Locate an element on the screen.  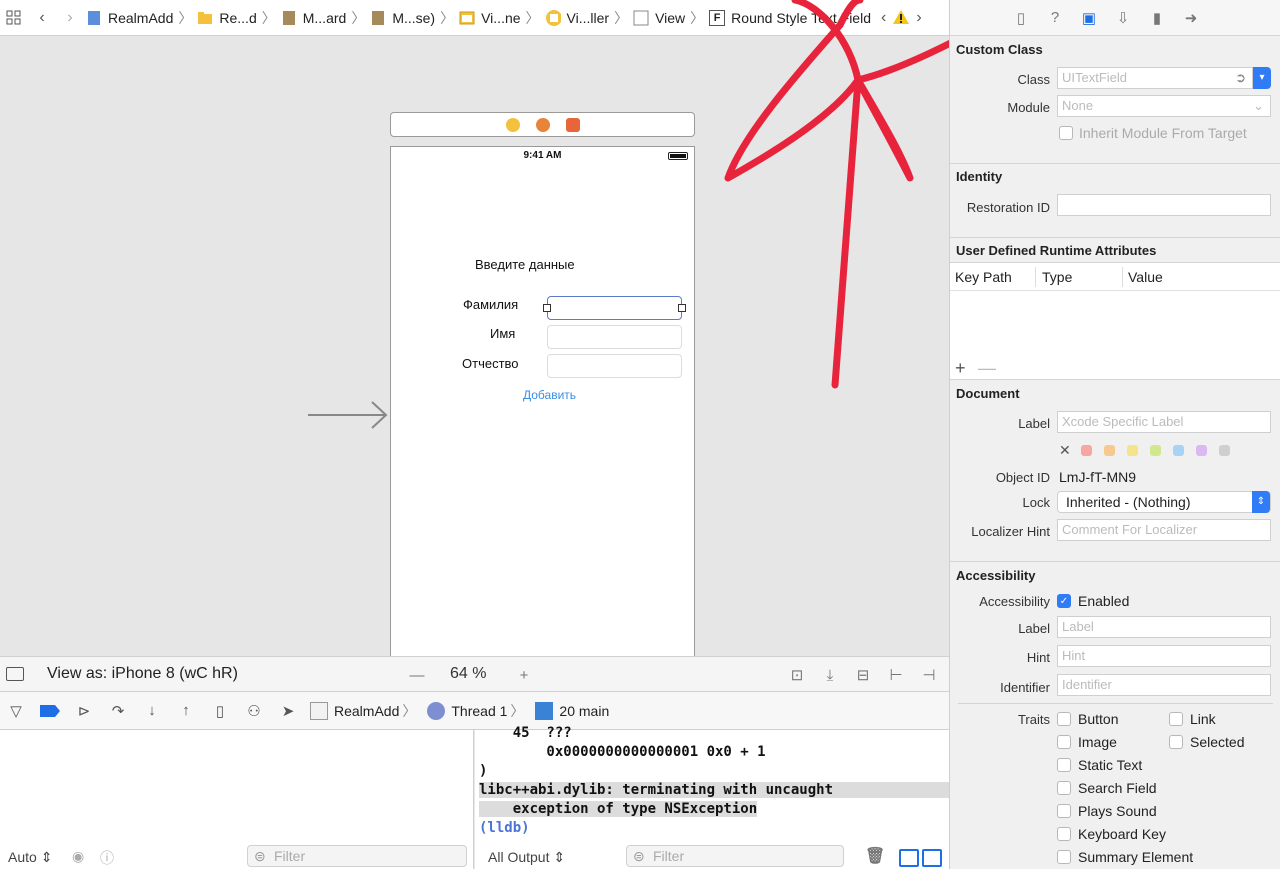
accessibility-label-field: Label is located at coordinates (1164, 627).